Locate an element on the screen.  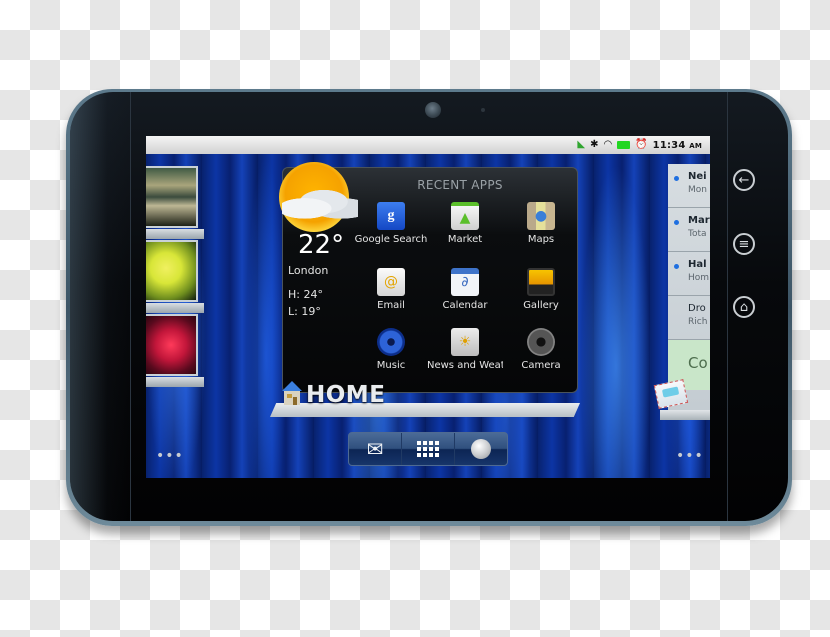
app-label: Market is located at coordinates (465, 239).